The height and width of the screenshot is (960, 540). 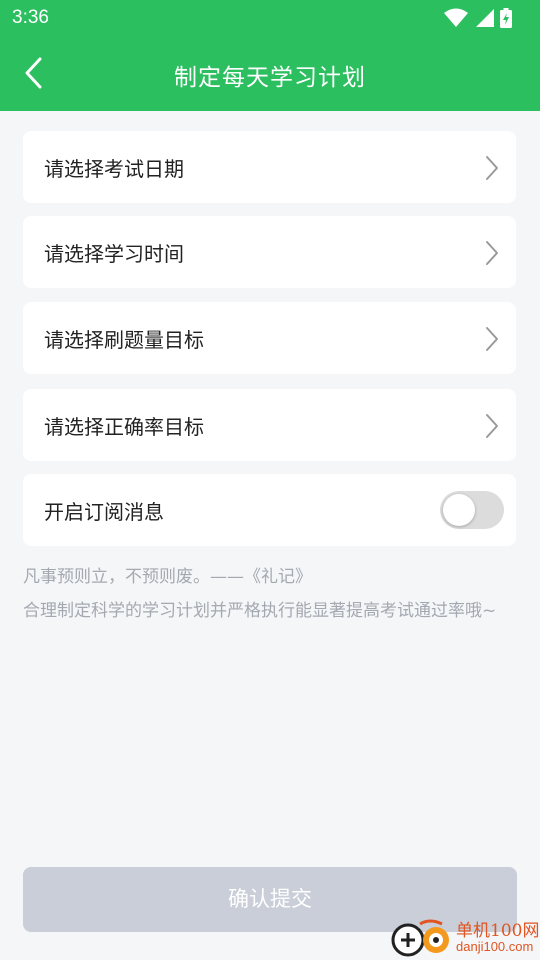 I want to click on subscribe-label: 开启订阅消息, so click(x=104, y=512).